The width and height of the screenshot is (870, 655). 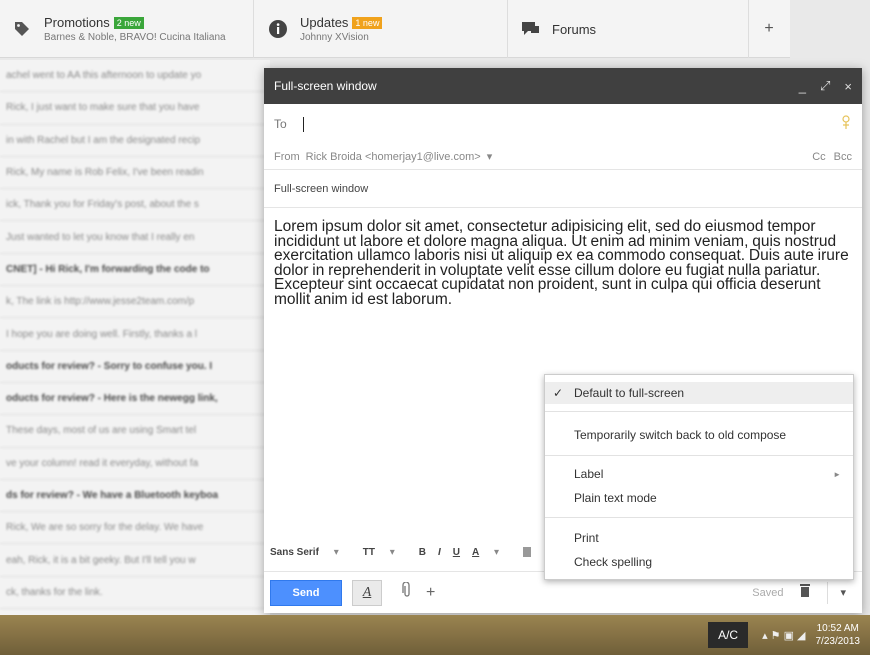 What do you see at coordinates (367, 23) in the screenshot?
I see `new-count-badge: 1 new` at bounding box center [367, 23].